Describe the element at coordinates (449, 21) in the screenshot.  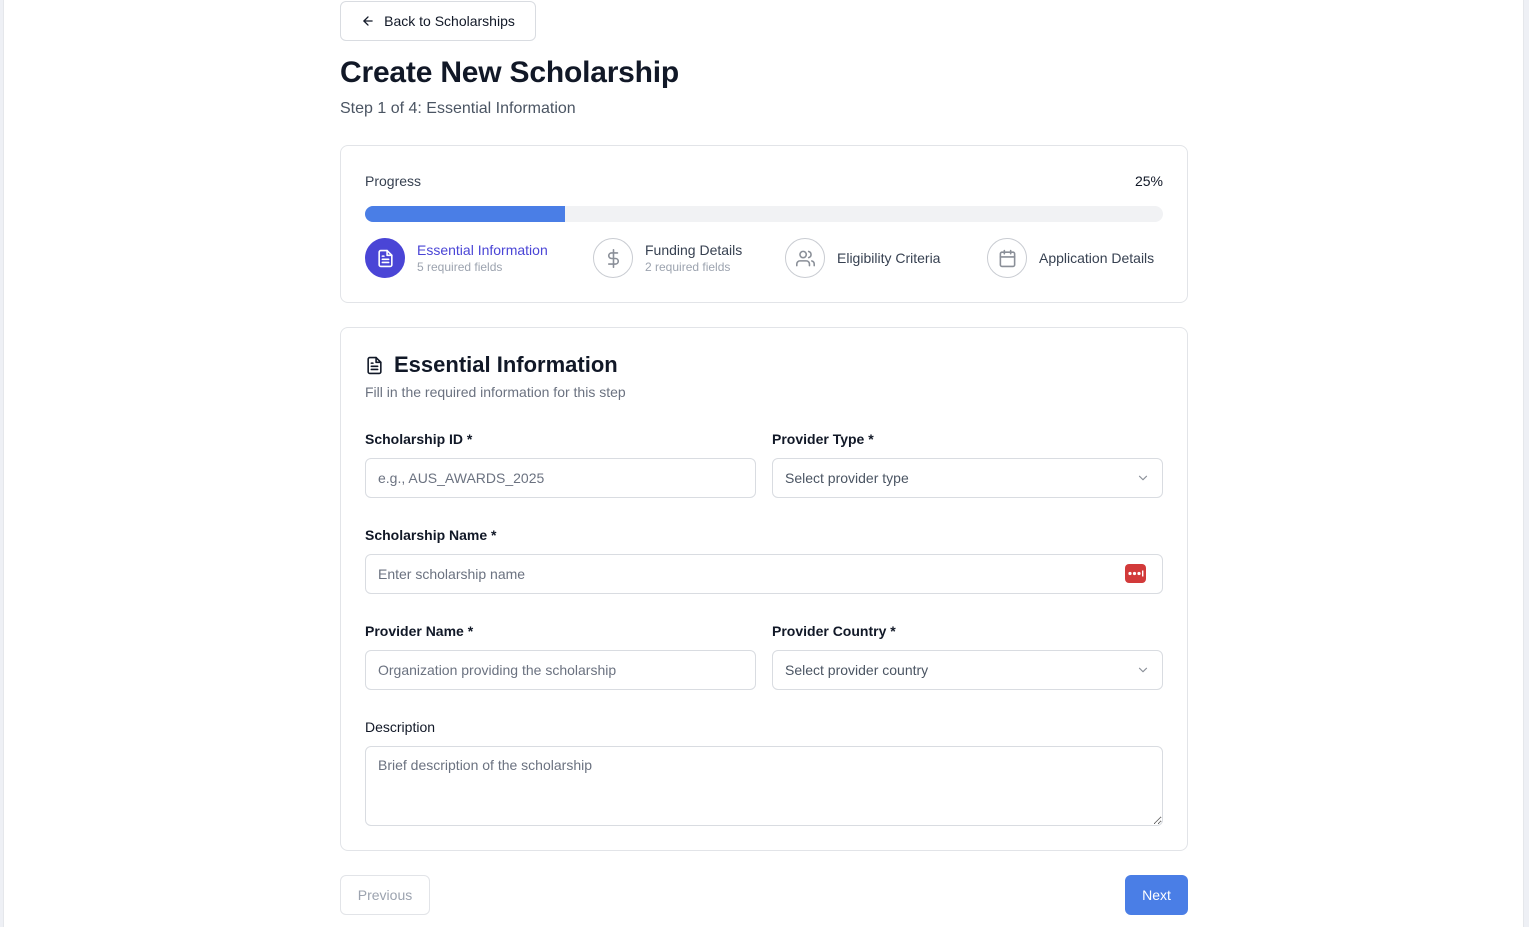
I see `back-label: Back to Scholarships` at that location.